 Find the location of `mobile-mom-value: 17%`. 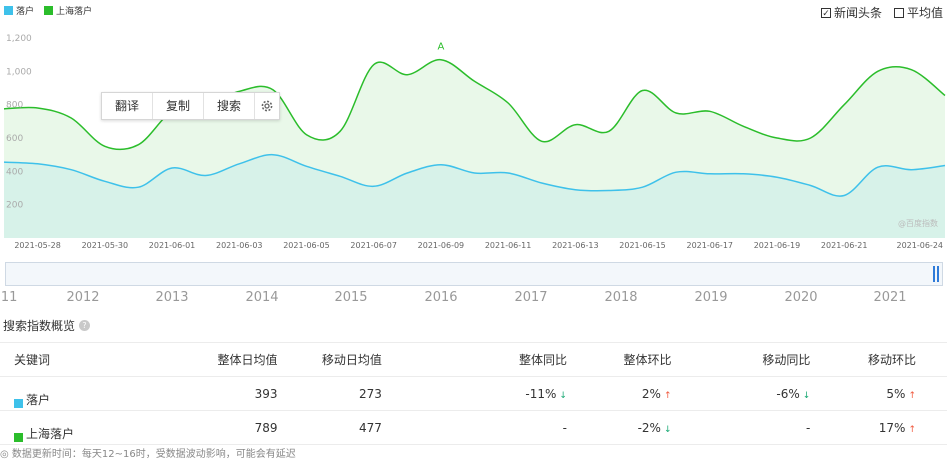

mobile-mom-value: 17% is located at coordinates (892, 427).